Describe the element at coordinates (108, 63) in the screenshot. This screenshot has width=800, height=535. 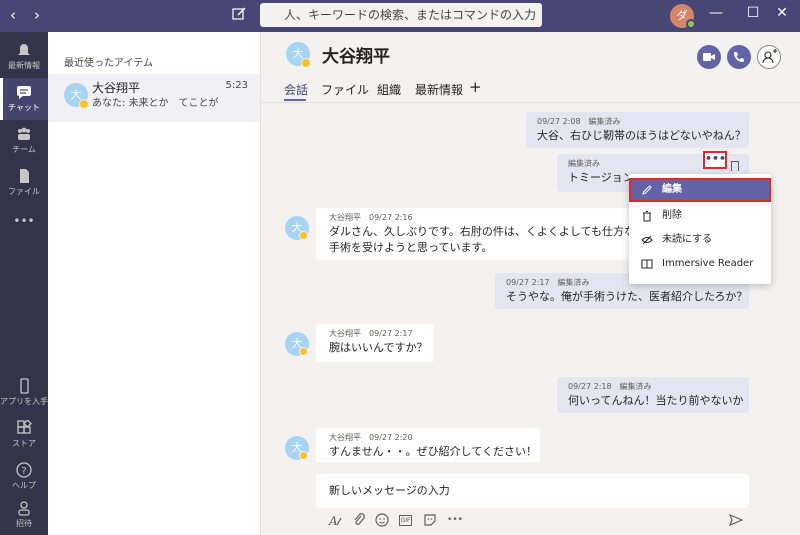
I see `recent-header: 最近使ったアイテム` at that location.